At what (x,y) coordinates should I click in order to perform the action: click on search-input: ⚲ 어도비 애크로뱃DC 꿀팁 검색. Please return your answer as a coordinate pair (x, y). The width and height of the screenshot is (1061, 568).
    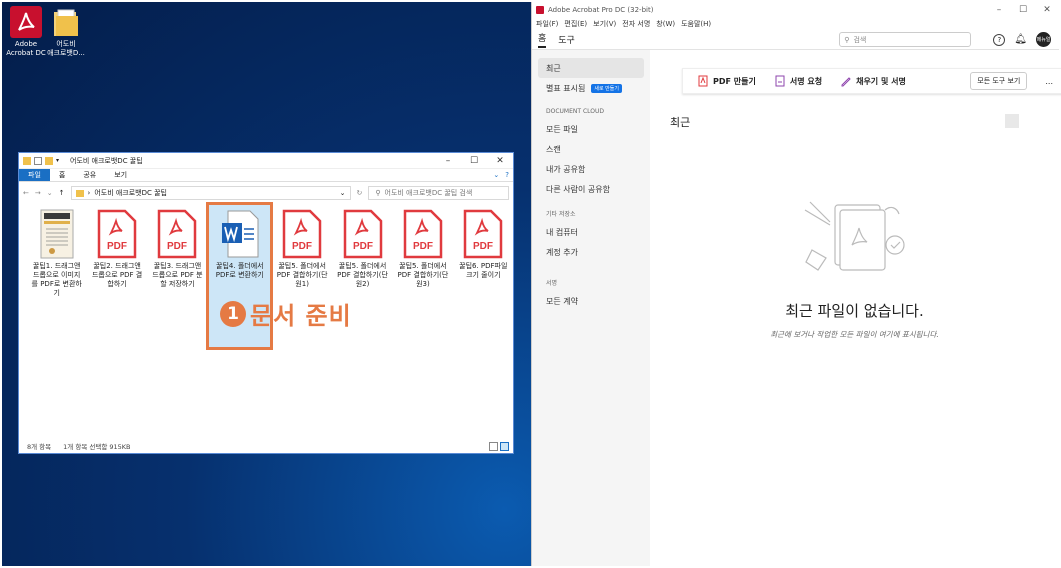
    Looking at the image, I should click on (438, 193).